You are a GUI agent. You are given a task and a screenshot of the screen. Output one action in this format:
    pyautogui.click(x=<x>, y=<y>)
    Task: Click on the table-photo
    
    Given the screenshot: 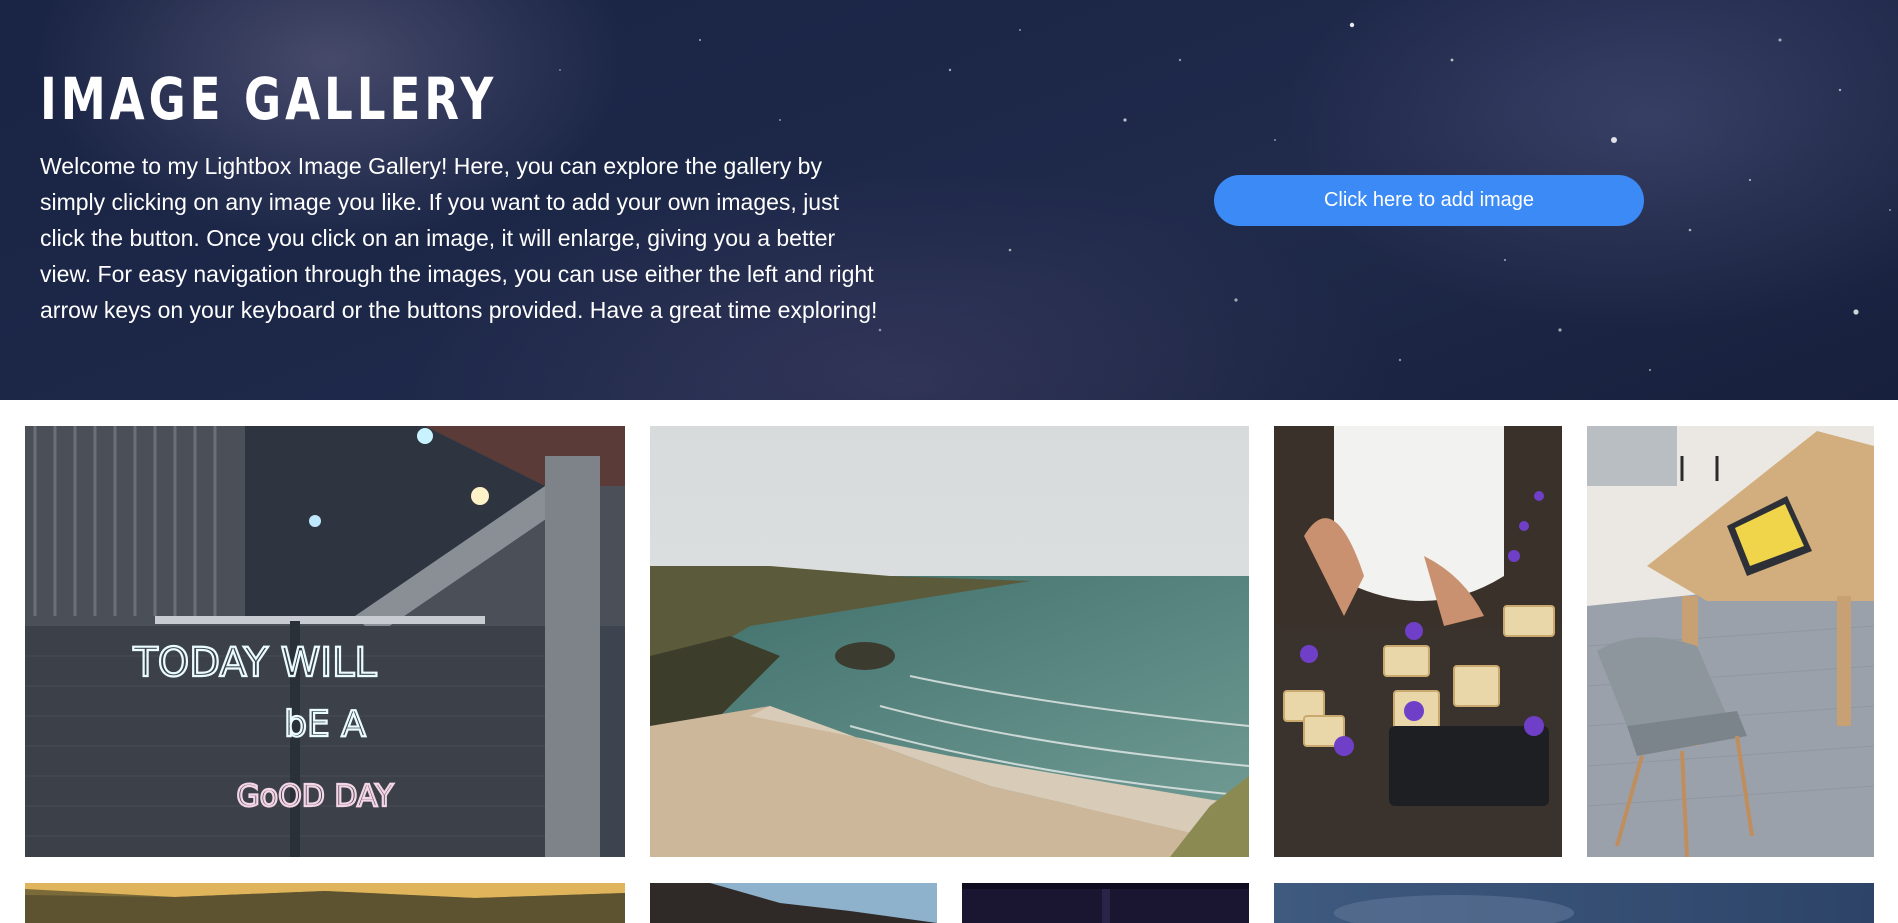 What is the action you would take?
    pyautogui.click(x=1730, y=641)
    